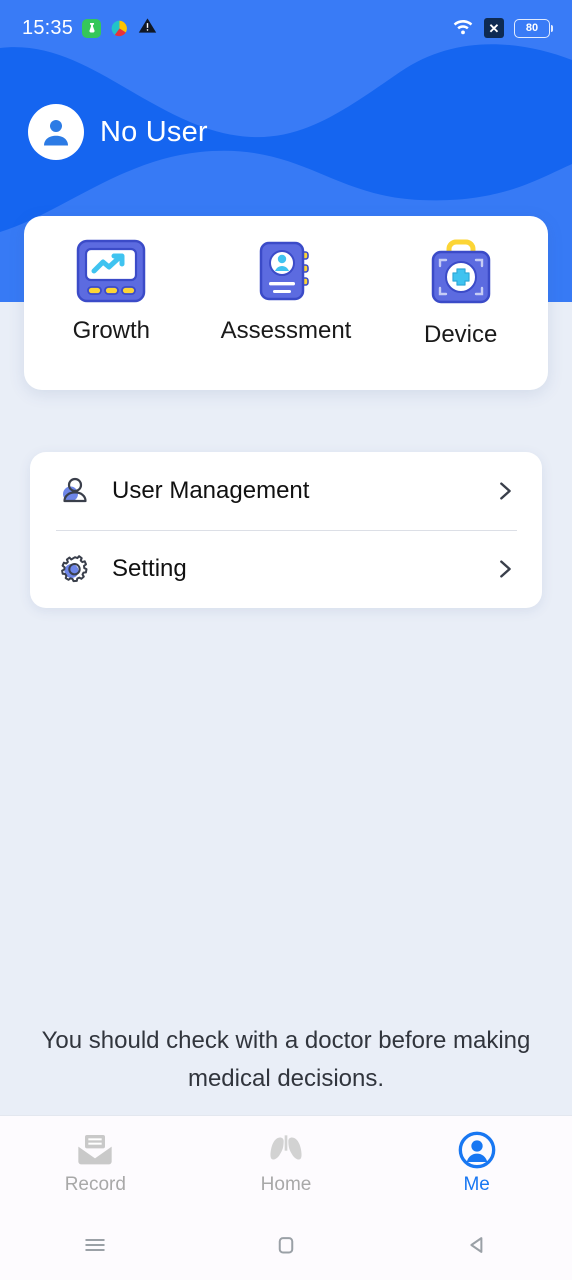  I want to click on warning-triangle-icon, so click(147, 28).